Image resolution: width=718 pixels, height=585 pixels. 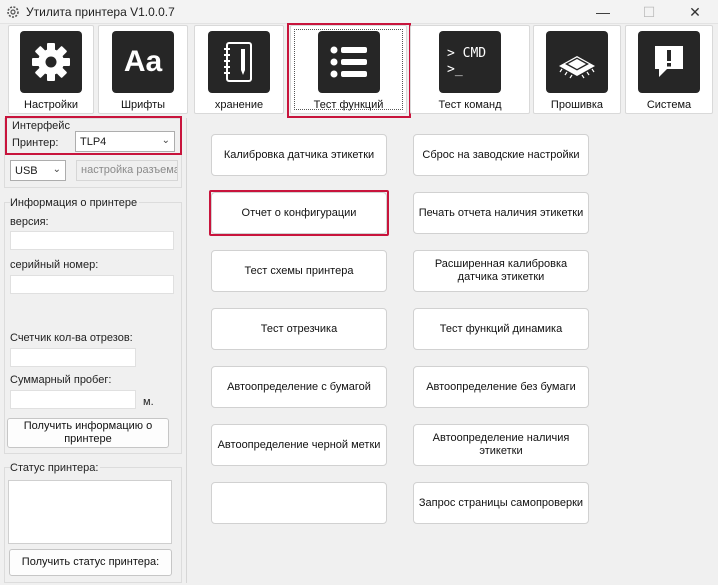 What do you see at coordinates (299, 213) in the screenshot?
I see `config-report-button: Отчет о конфигурации` at bounding box center [299, 213].